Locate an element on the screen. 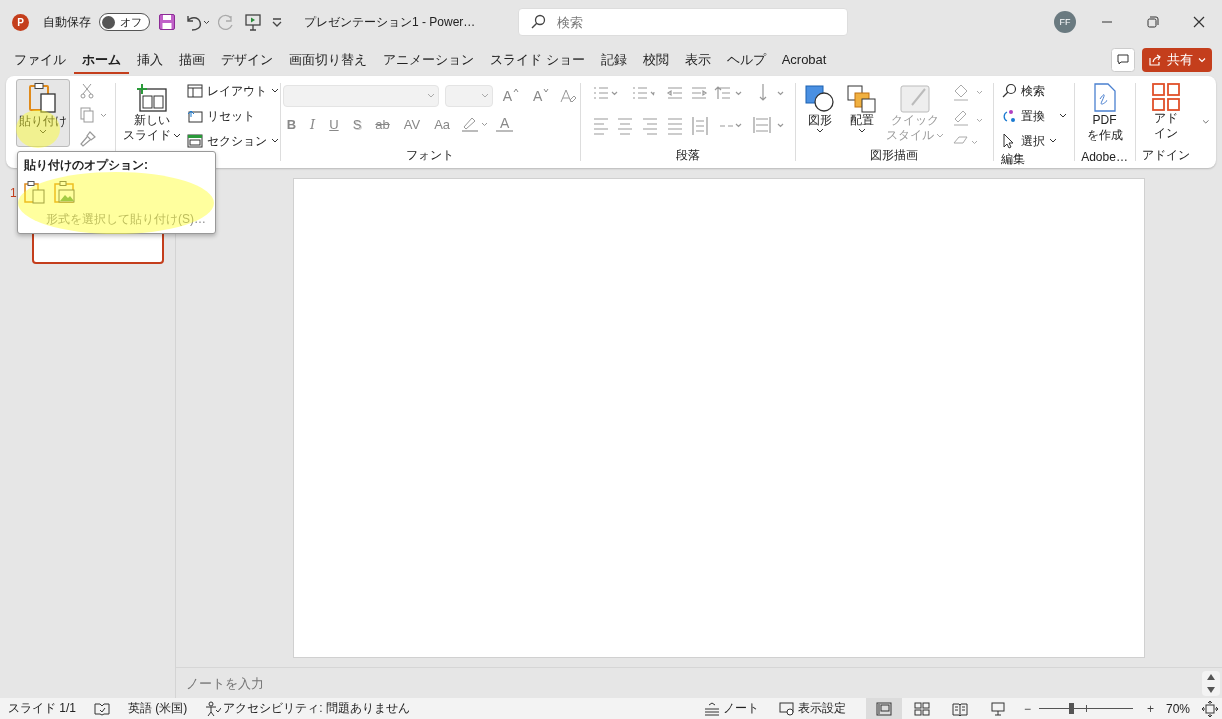 This screenshot has height=719, width=1222. ribbon-tab: ヘルプ is located at coordinates (746, 60).